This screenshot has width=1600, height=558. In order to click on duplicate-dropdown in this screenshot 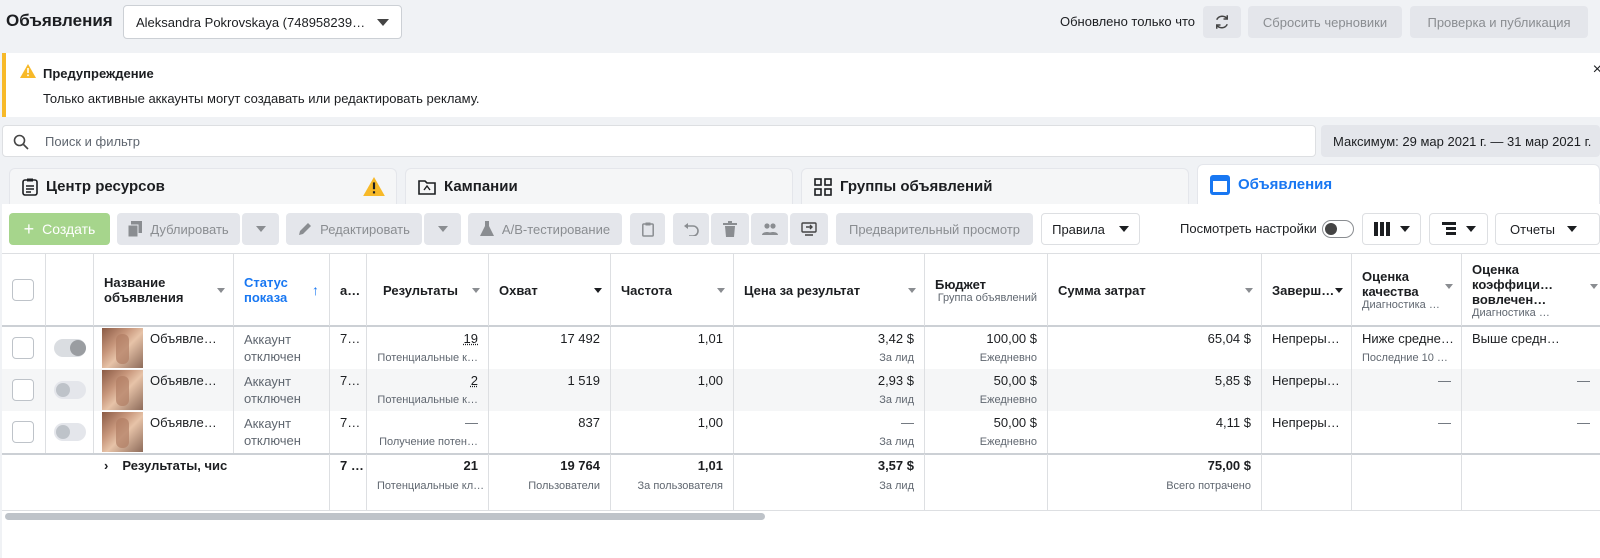, I will do `click(260, 229)`.